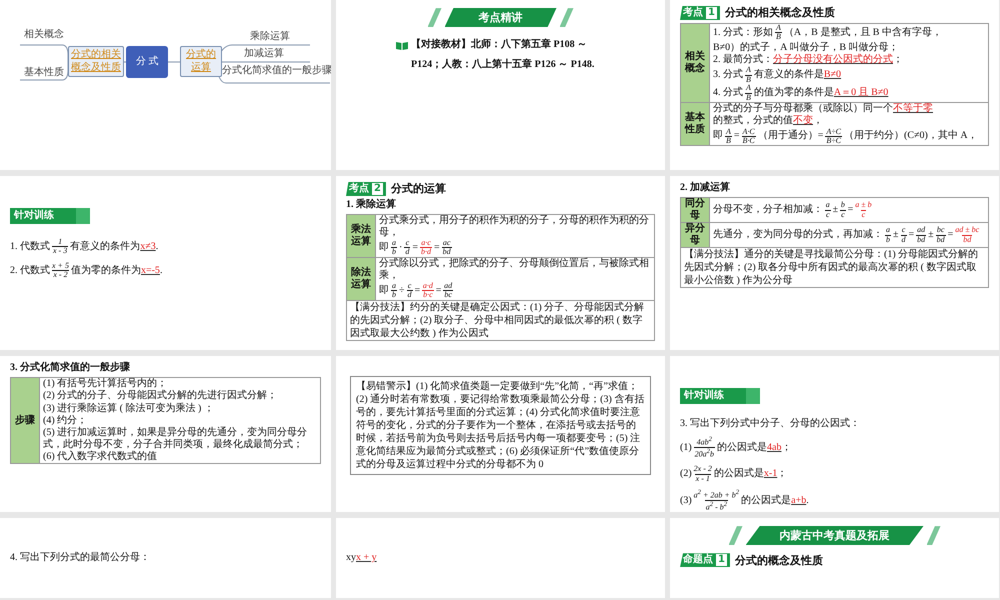  Describe the element at coordinates (503, 54) in the screenshot. I see `reference-text: 【对接教材】北师：八下第五章 P108 ～ P124；人教：八上第十五章 P126 ～ P148.` at that location.